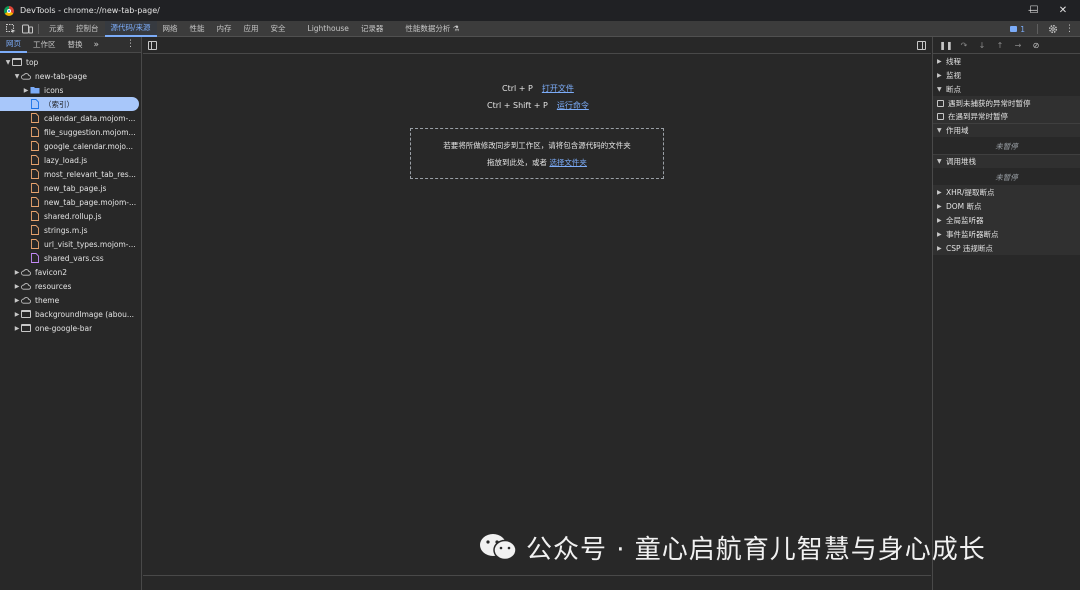 The image size is (1080, 590). Describe the element at coordinates (69, 160) in the screenshot. I see `tree-item: lazy_load.js` at that location.